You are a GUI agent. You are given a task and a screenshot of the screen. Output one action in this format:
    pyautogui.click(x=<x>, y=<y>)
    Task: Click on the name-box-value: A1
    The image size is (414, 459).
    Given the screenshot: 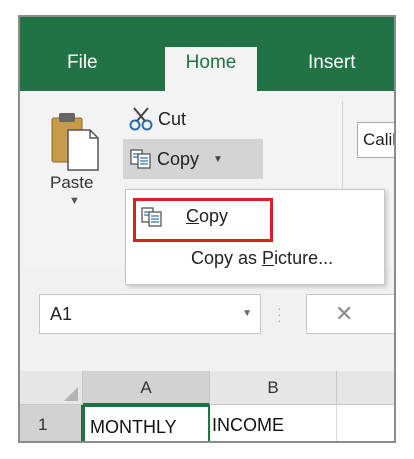 What is the action you would take?
    pyautogui.click(x=61, y=314)
    